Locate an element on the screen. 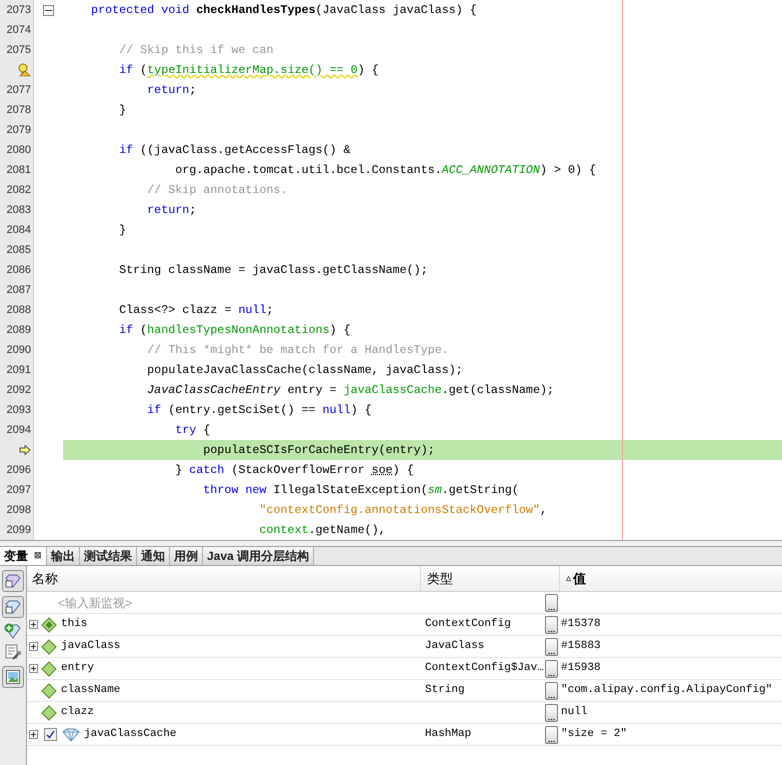 The width and height of the screenshot is (782, 765). code-line: if ((javaClass.getAccessFlags() & is located at coordinates (234, 150).